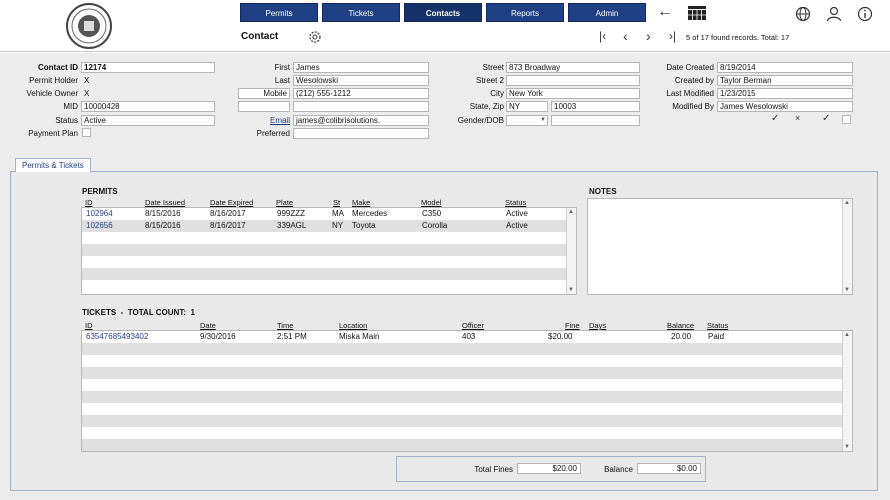 The height and width of the screenshot is (500, 890). Describe the element at coordinates (515, 202) in the screenshot. I see `permits-col-status: Status` at that location.